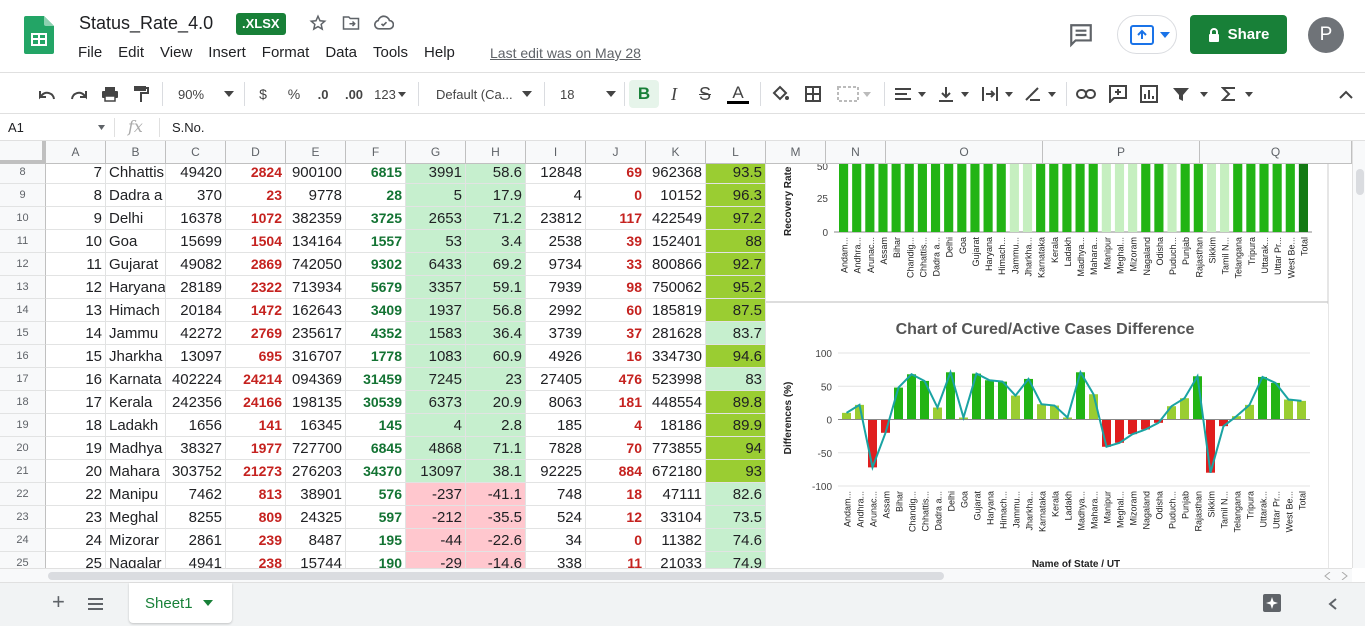 The height and width of the screenshot is (626, 1365). Describe the element at coordinates (736, 218) in the screenshot. I see `cell-l-10: 97.2` at that location.